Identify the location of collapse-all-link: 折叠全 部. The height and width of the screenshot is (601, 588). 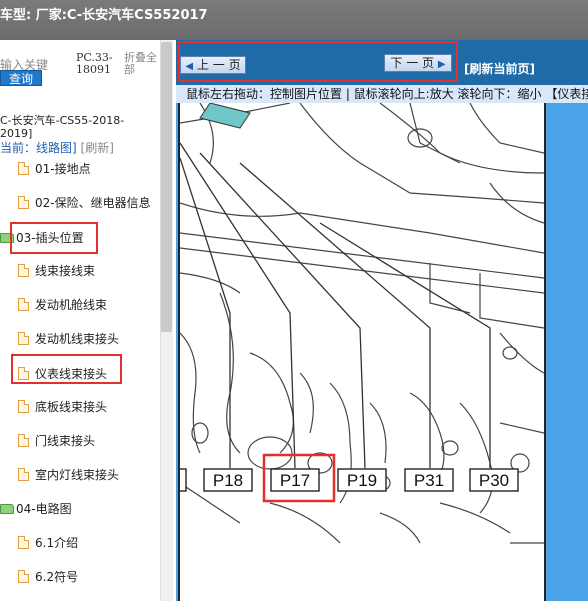
(142, 64).